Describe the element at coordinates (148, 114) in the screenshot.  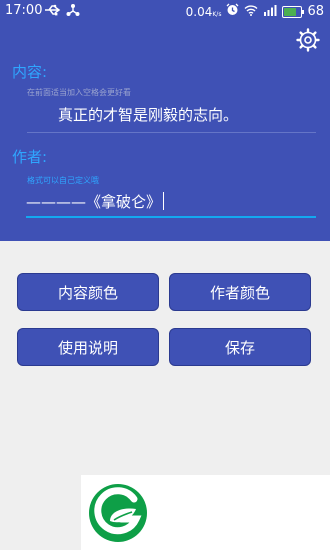
I see `content-input: 真正的才智是刚毅的志向。` at that location.